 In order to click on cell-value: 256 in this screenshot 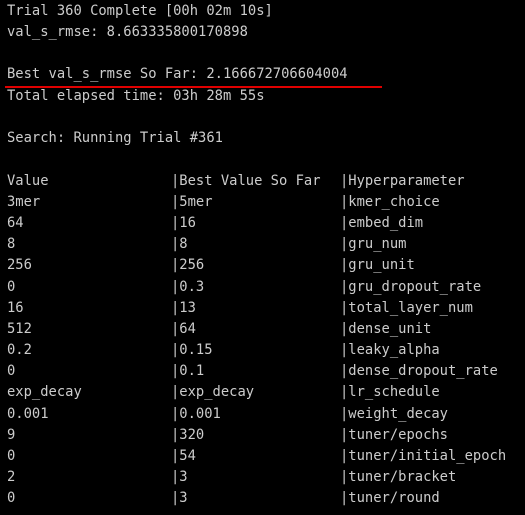, I will do `click(19, 265)`.